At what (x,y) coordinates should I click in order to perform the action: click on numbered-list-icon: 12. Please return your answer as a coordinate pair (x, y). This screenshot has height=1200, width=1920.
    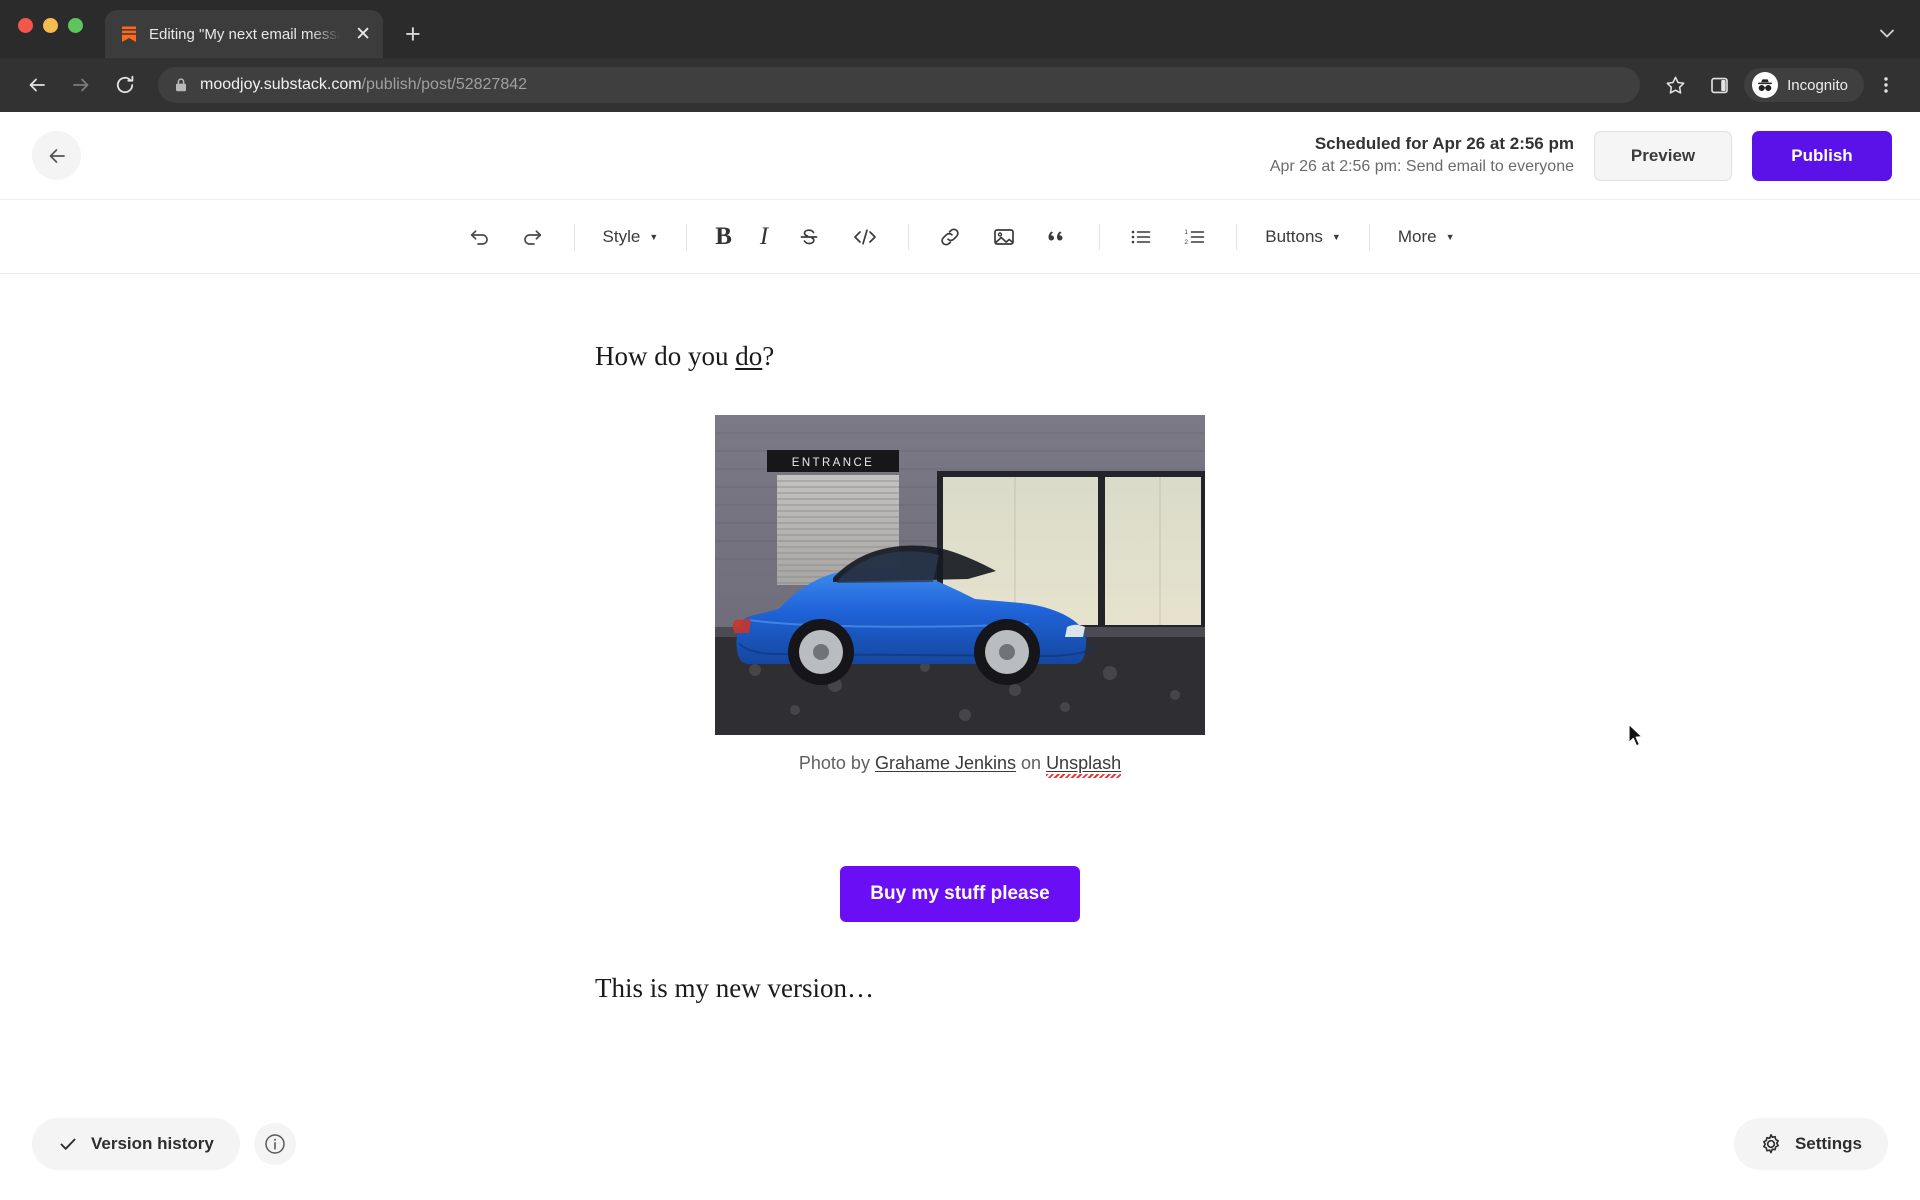
    Looking at the image, I should click on (1195, 237).